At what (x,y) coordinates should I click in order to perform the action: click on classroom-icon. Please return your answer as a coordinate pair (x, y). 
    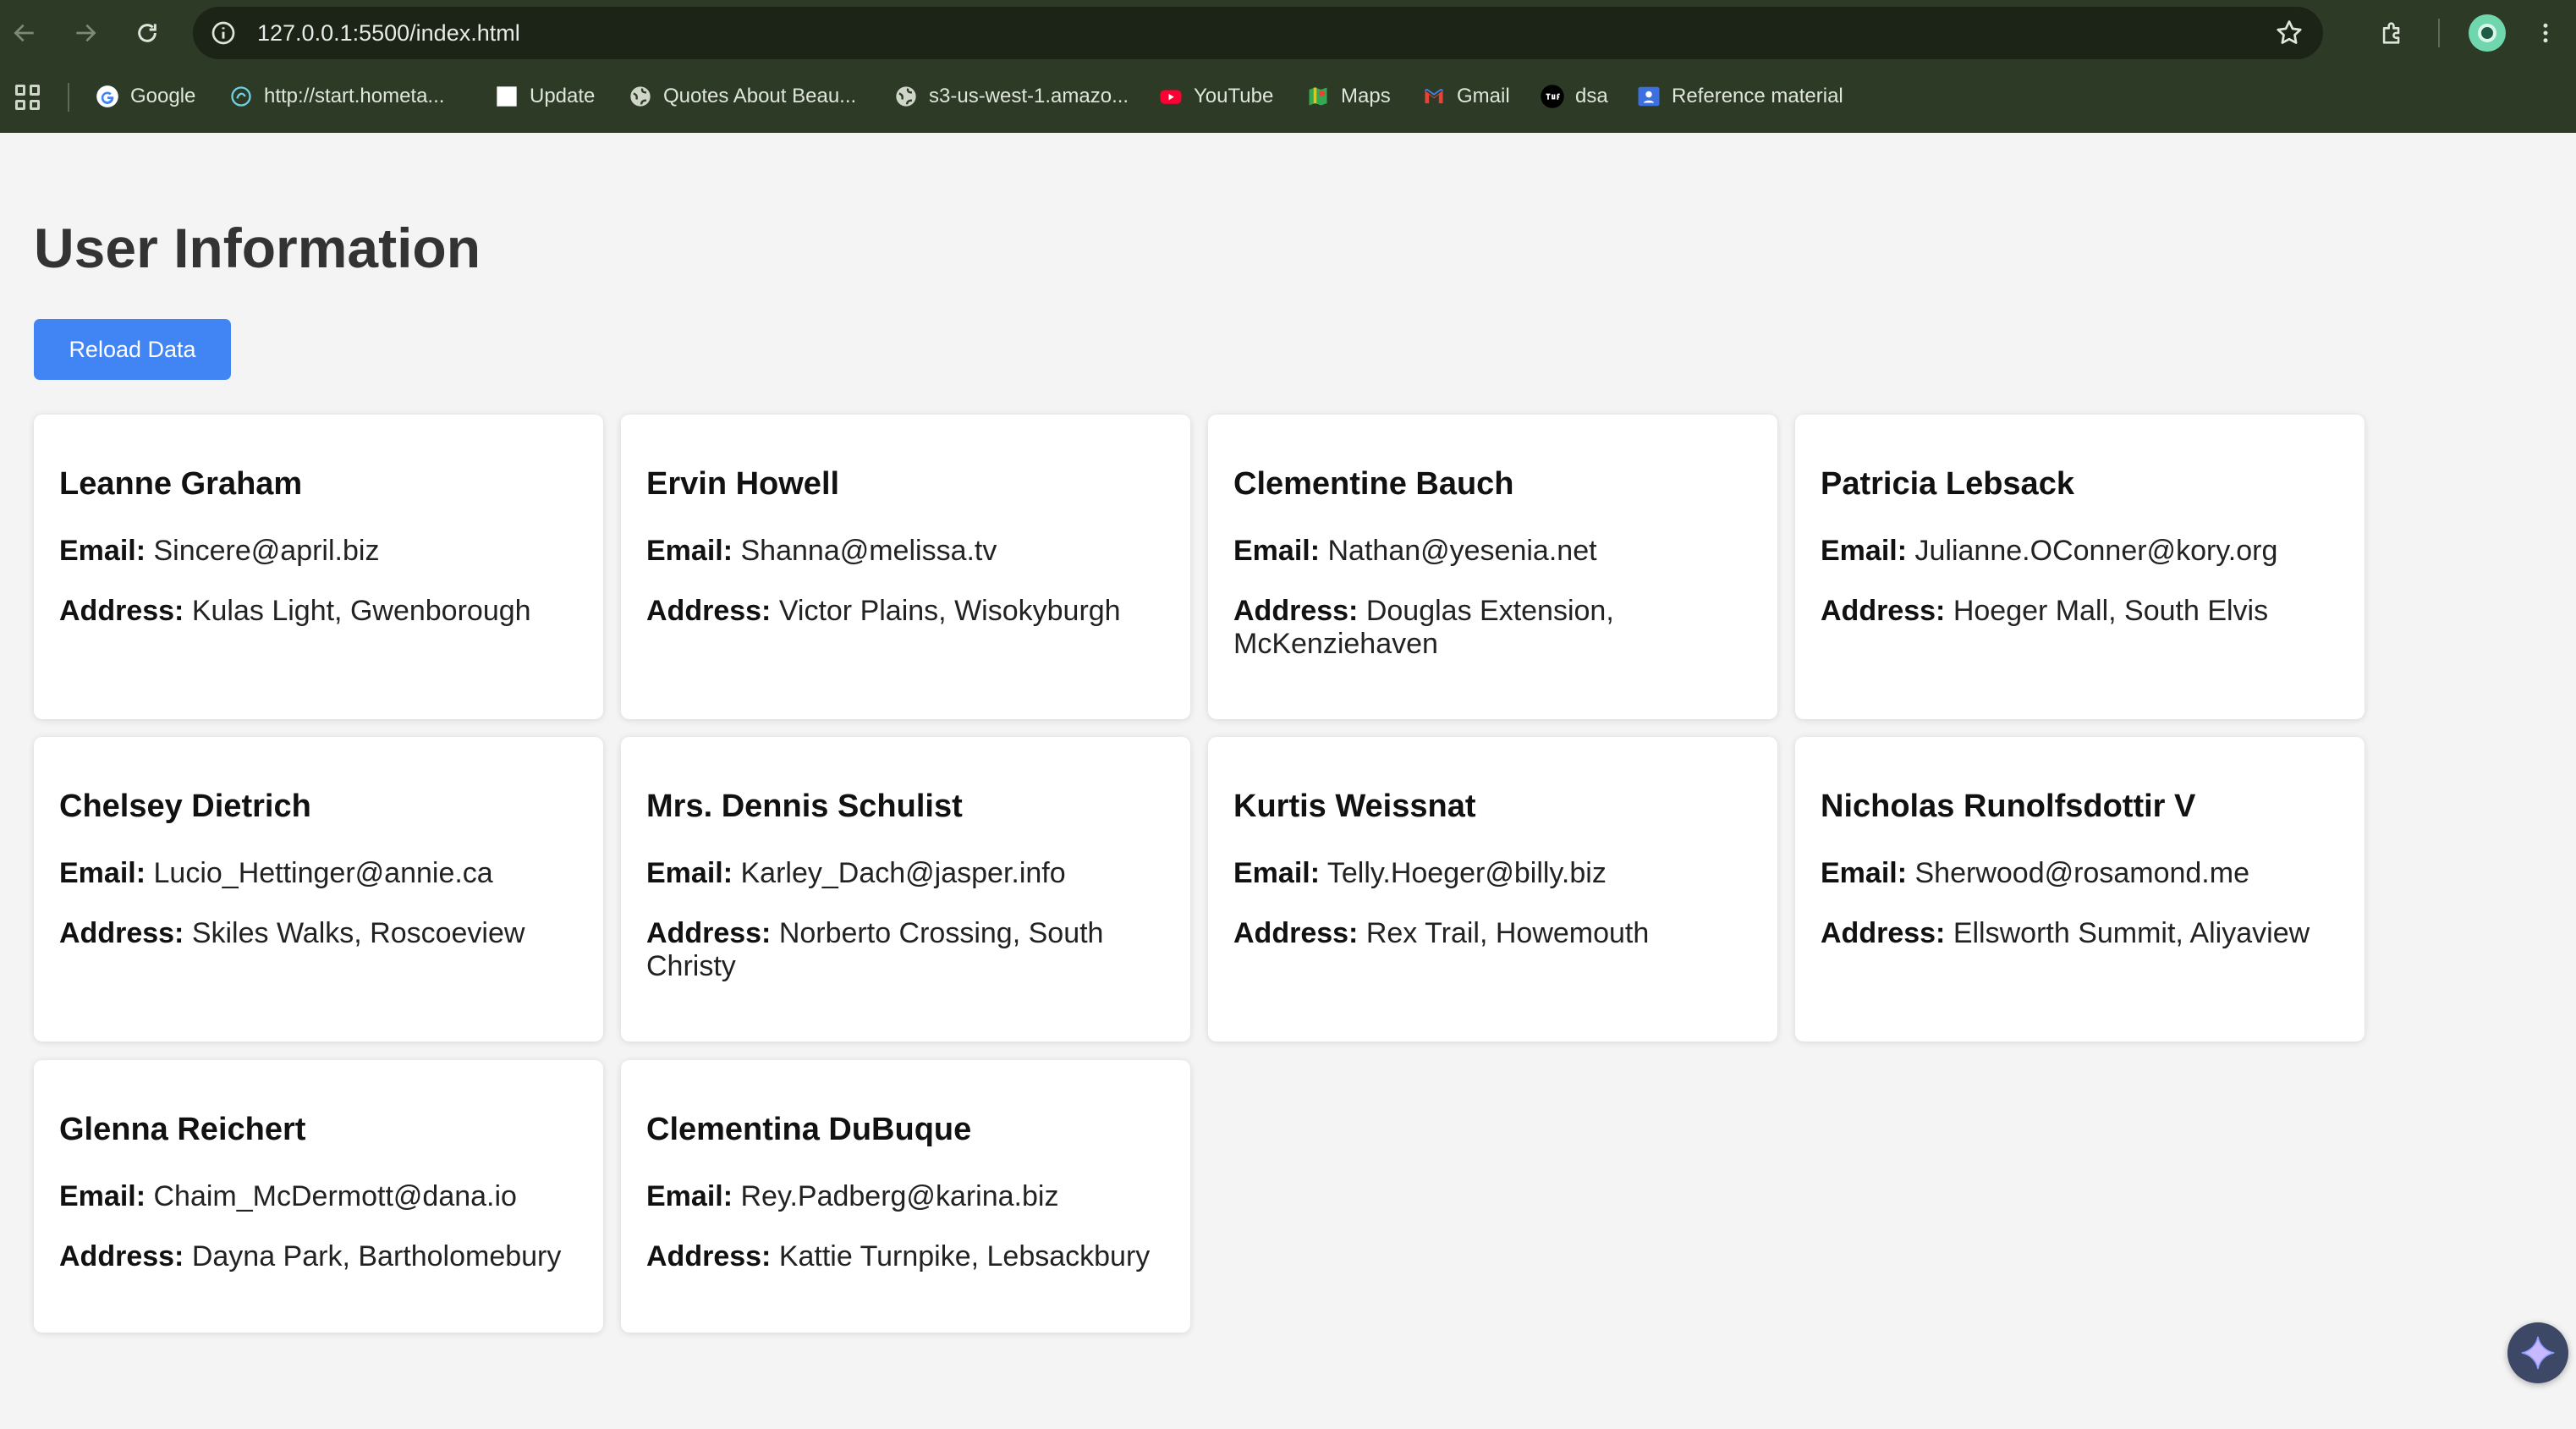
    Looking at the image, I should click on (1648, 97).